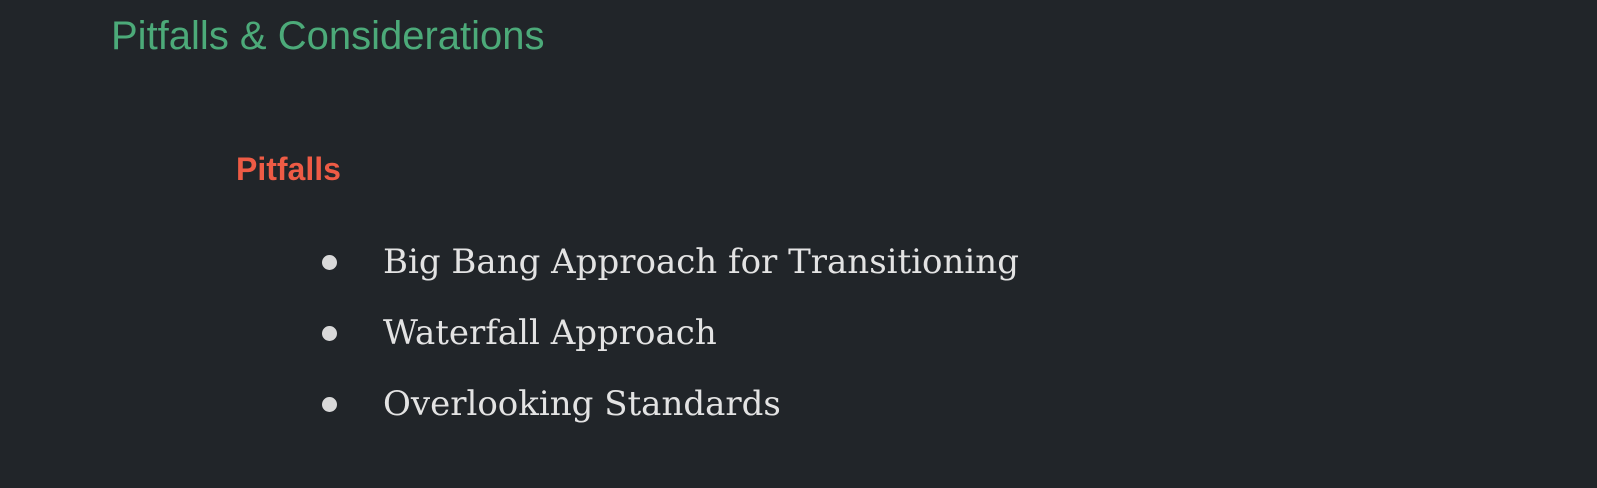 The width and height of the screenshot is (1597, 488). I want to click on list-item: Overlooking Standards, so click(670, 404).